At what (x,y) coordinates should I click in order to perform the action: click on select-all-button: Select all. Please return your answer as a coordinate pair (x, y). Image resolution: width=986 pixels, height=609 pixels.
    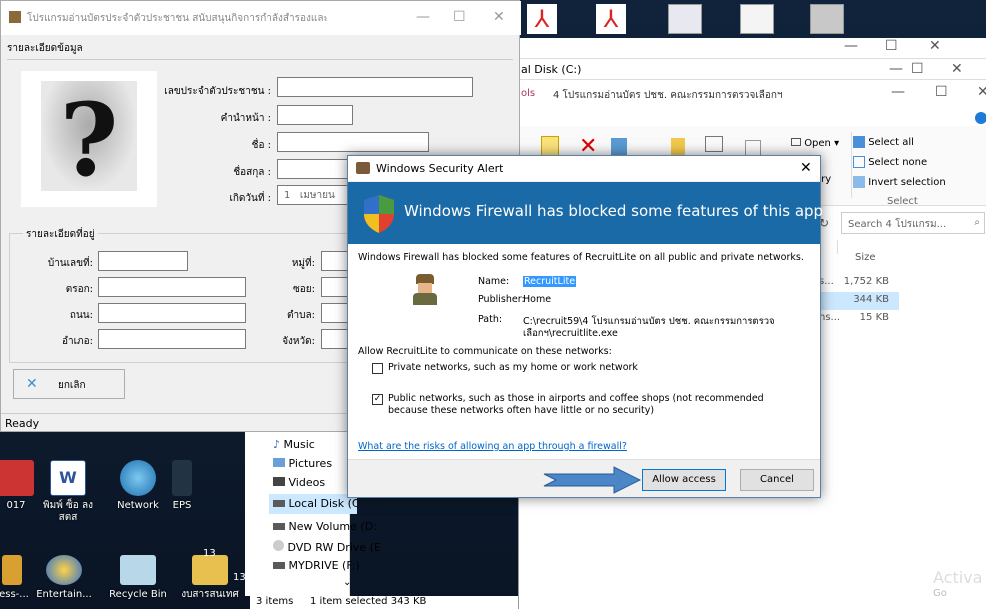
    Looking at the image, I should click on (883, 142).